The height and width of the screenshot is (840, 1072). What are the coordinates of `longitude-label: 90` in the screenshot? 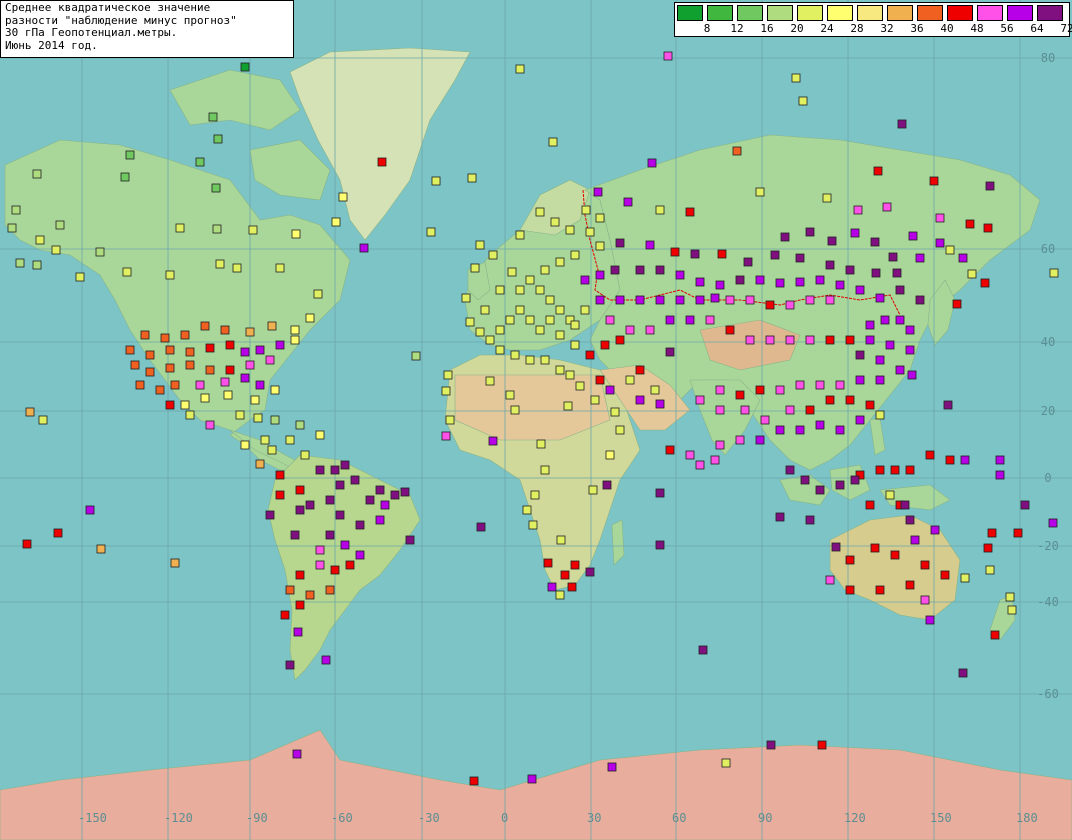 It's located at (765, 818).